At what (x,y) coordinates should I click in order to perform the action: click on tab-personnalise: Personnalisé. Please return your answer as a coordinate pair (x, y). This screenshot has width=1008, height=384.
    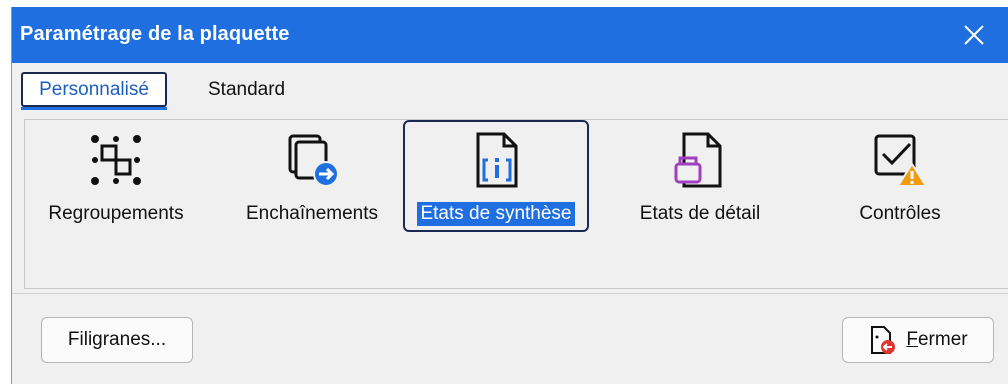
    Looking at the image, I should click on (94, 89).